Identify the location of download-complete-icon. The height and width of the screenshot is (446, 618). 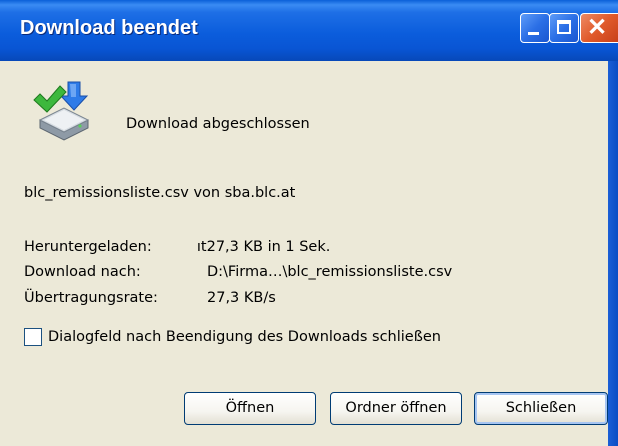
(61, 111).